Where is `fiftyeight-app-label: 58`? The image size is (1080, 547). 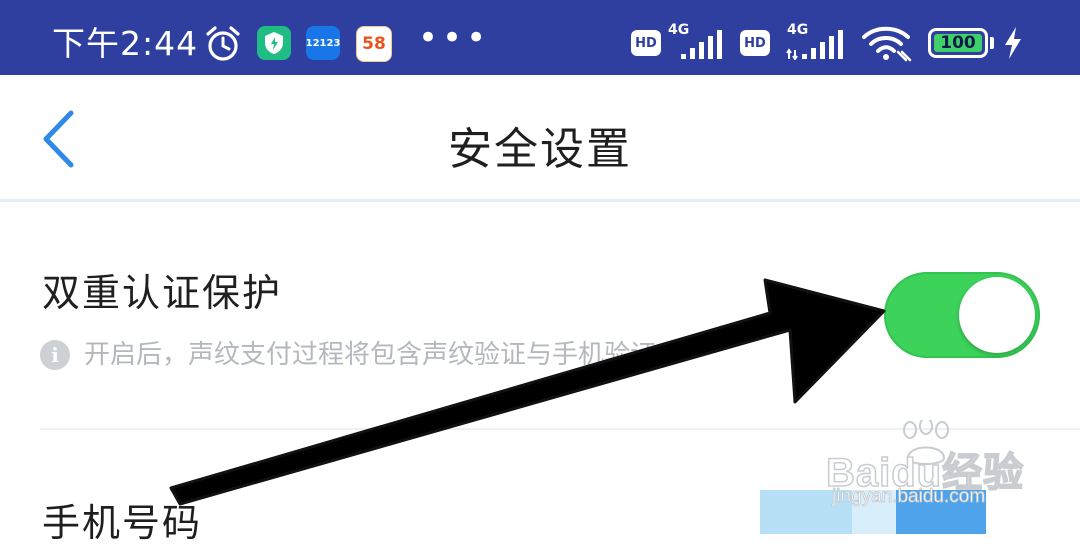 fiftyeight-app-label: 58 is located at coordinates (374, 44).